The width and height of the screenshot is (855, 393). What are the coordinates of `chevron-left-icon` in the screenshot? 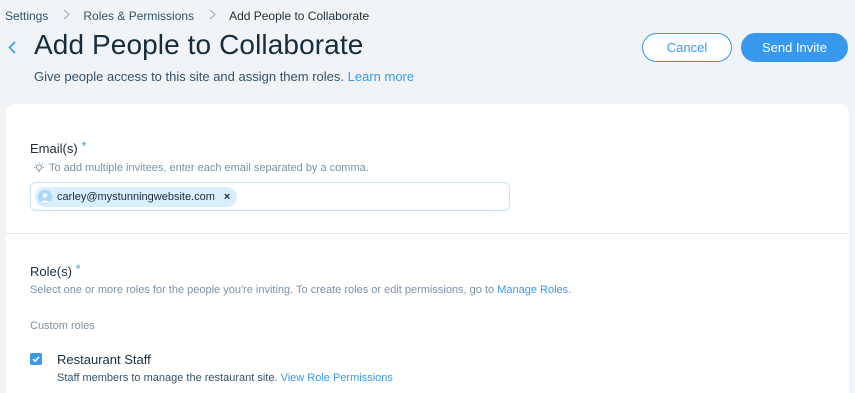 It's located at (12, 47).